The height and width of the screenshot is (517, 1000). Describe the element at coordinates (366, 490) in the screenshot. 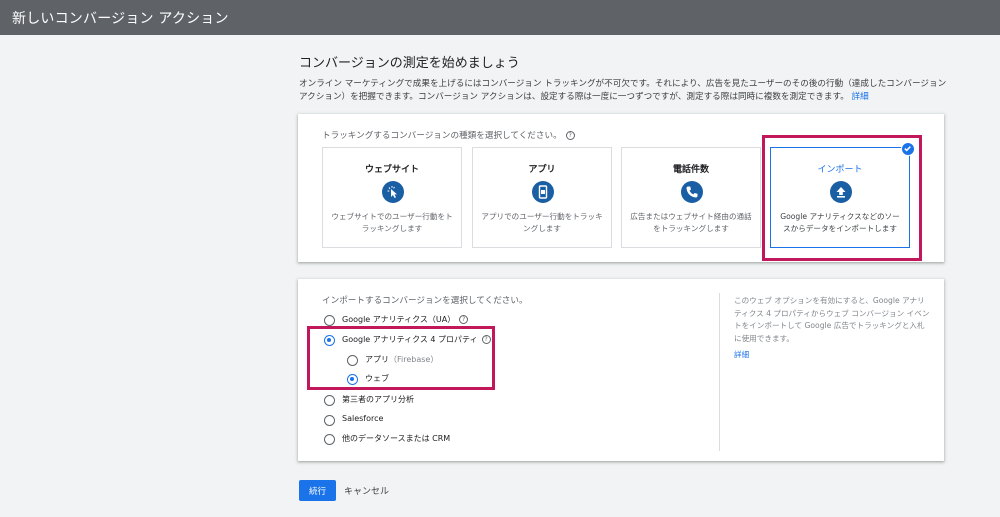

I see `cancel-button: キャンセル` at that location.